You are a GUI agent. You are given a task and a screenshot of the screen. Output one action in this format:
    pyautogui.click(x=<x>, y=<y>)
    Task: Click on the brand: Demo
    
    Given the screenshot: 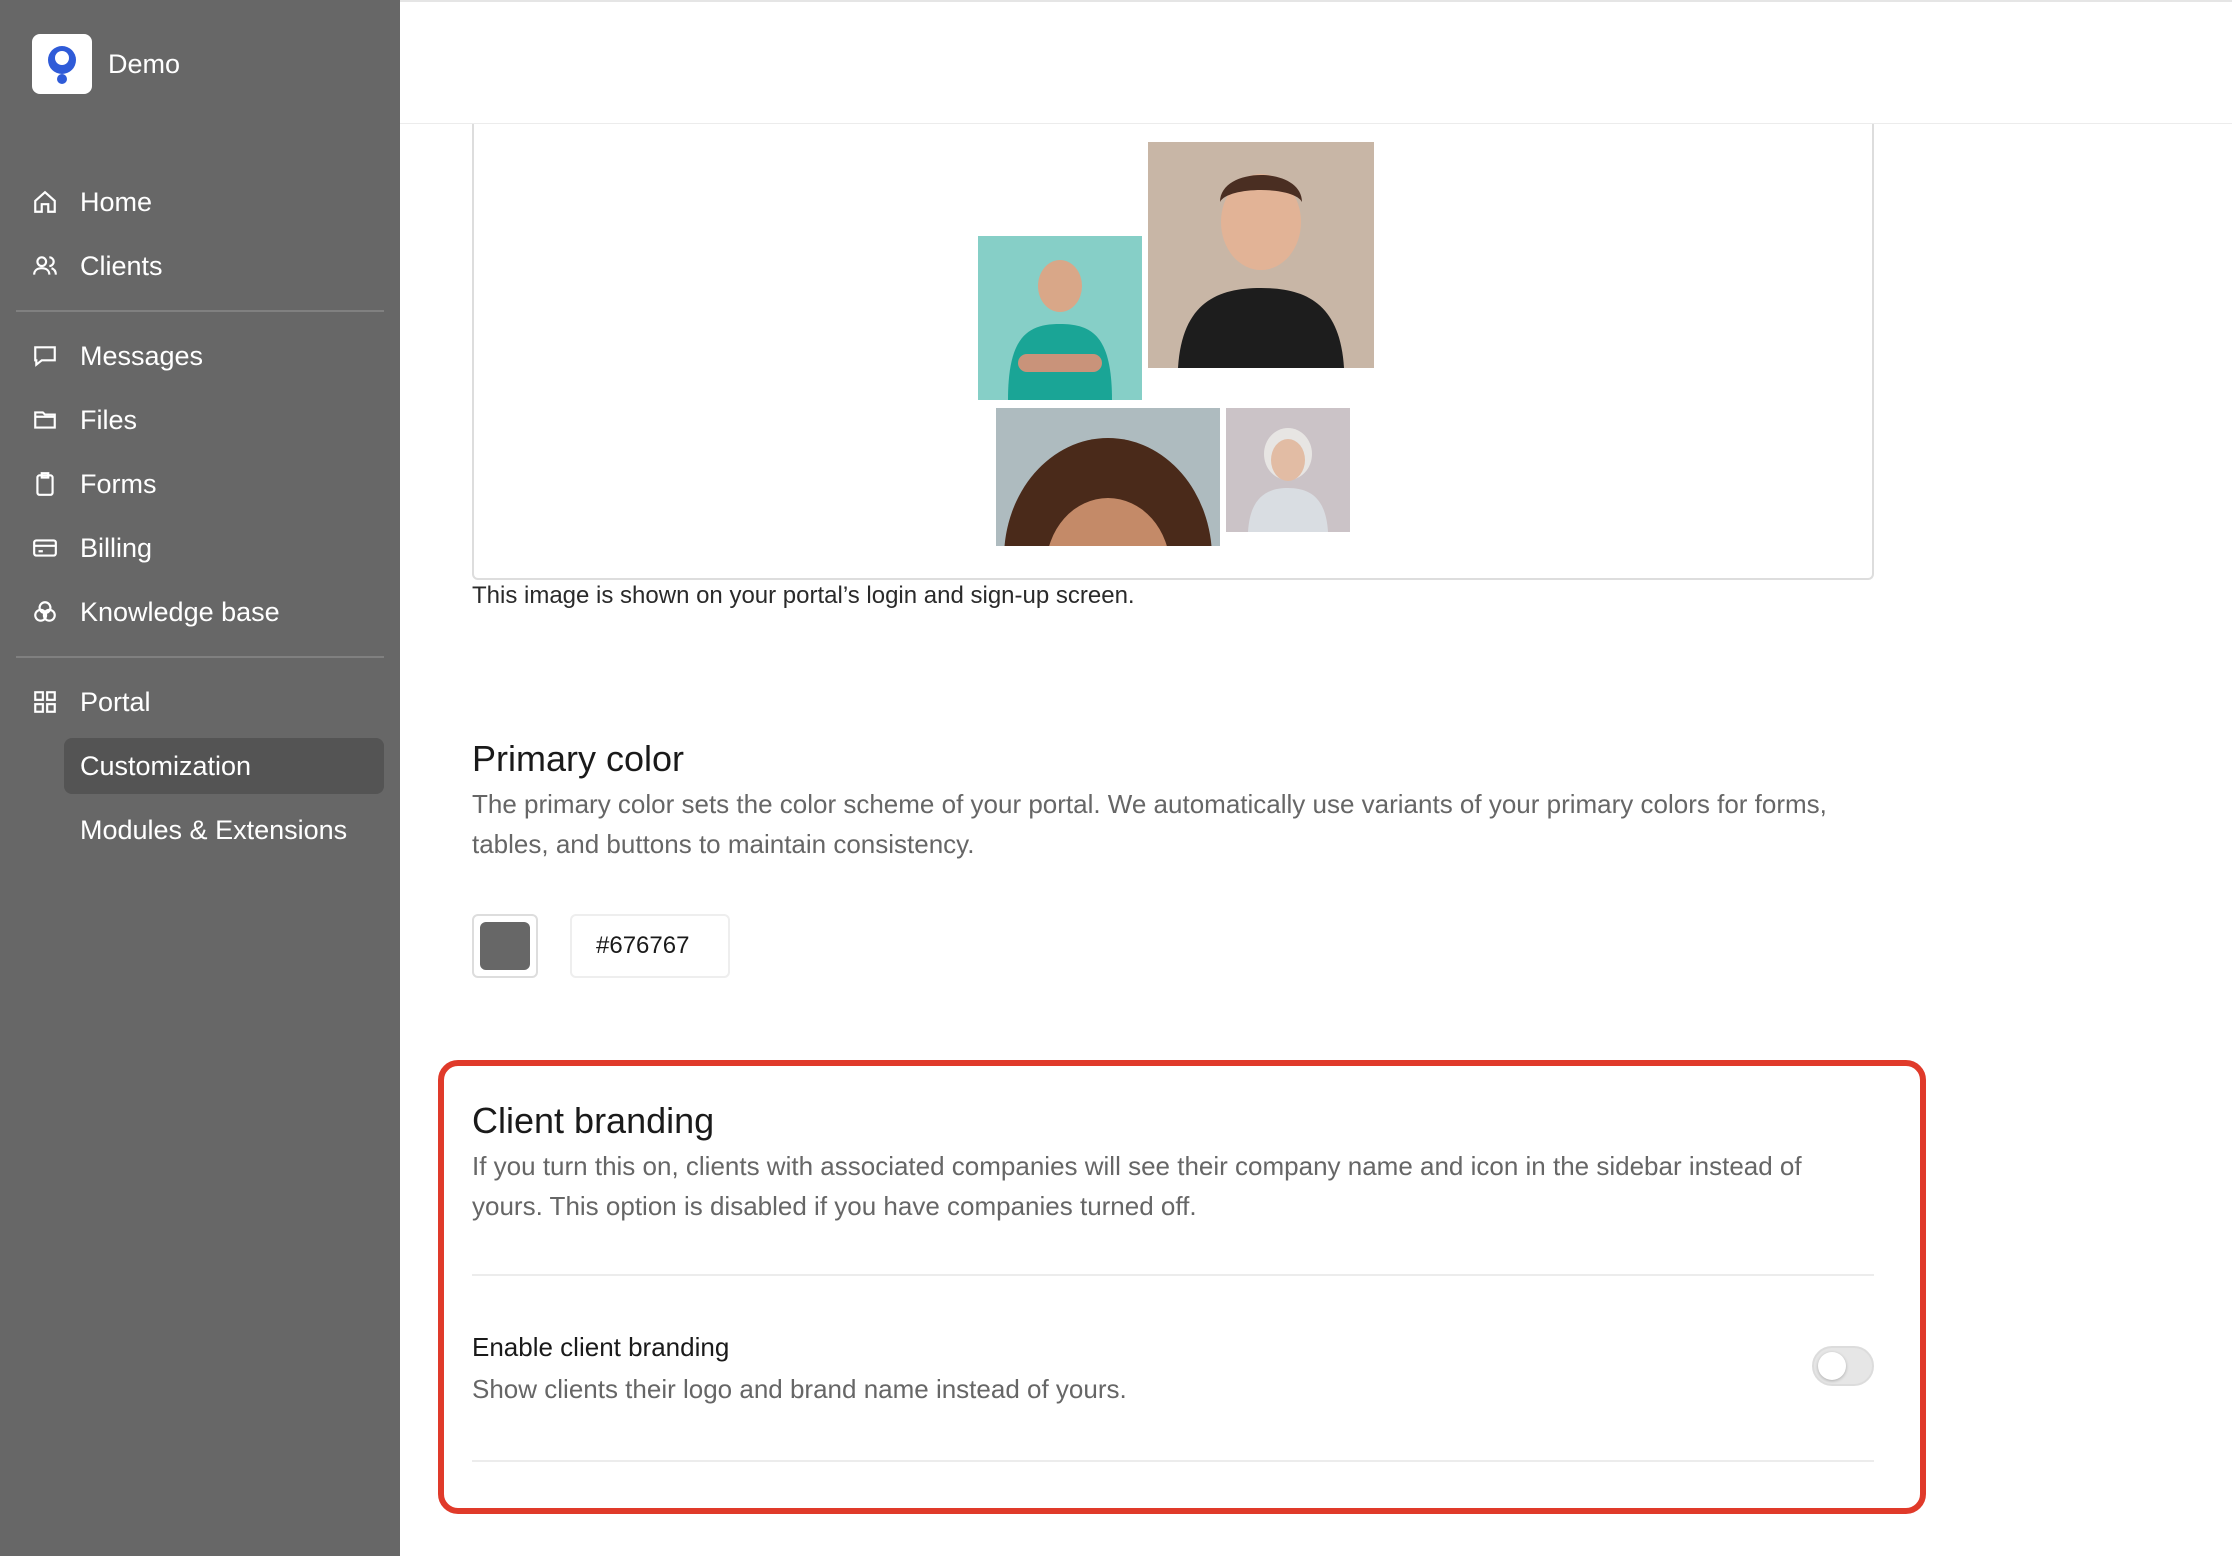 What is the action you would take?
    pyautogui.click(x=106, y=64)
    